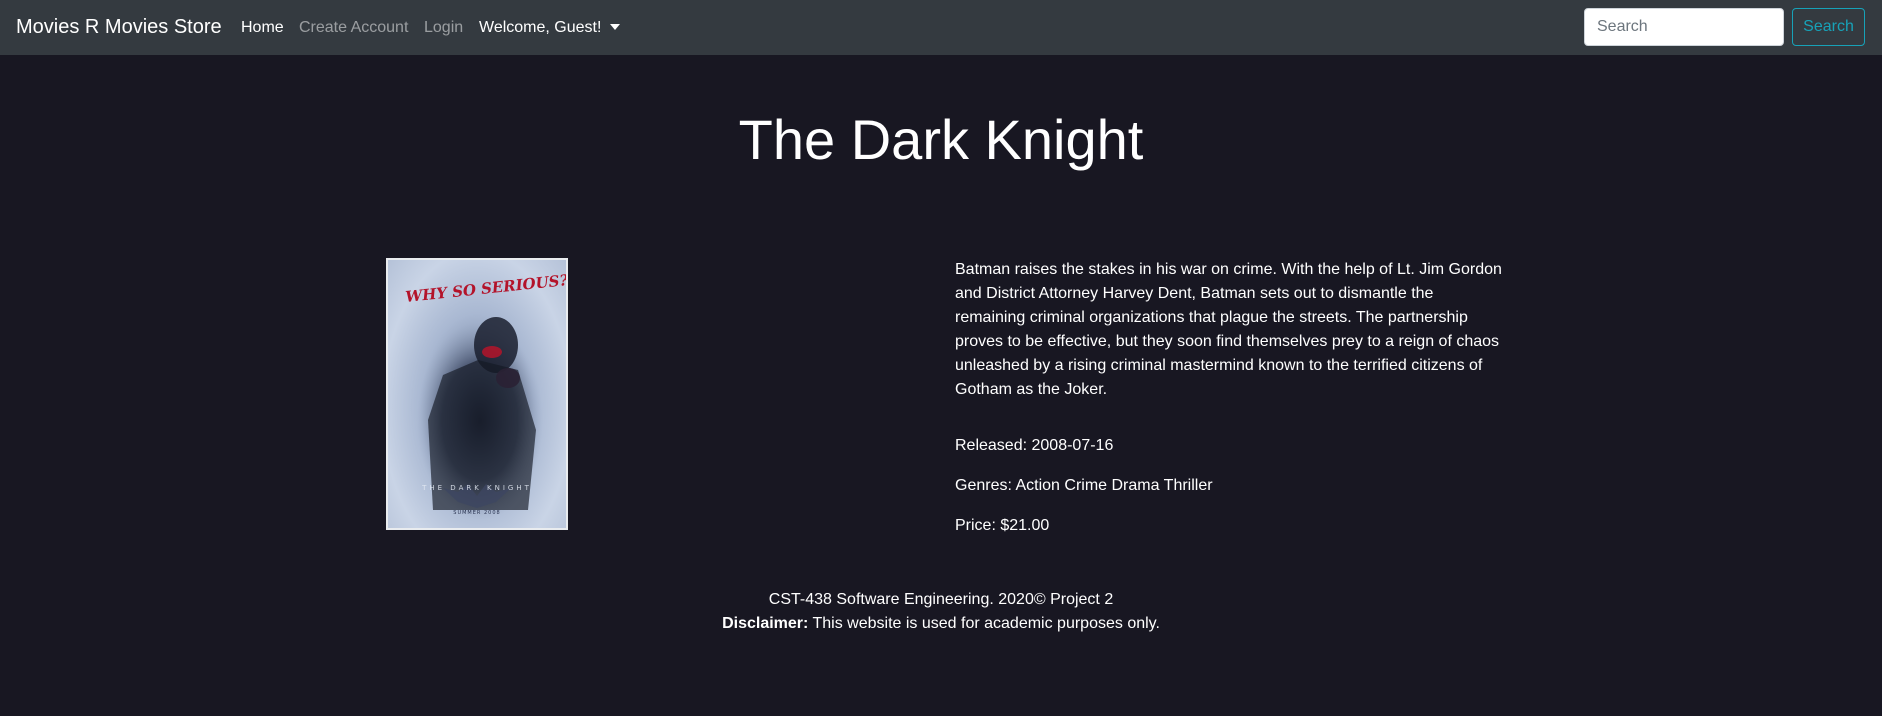  Describe the element at coordinates (119, 27) in the screenshot. I see `brand-link: Movies R Movies Store` at that location.